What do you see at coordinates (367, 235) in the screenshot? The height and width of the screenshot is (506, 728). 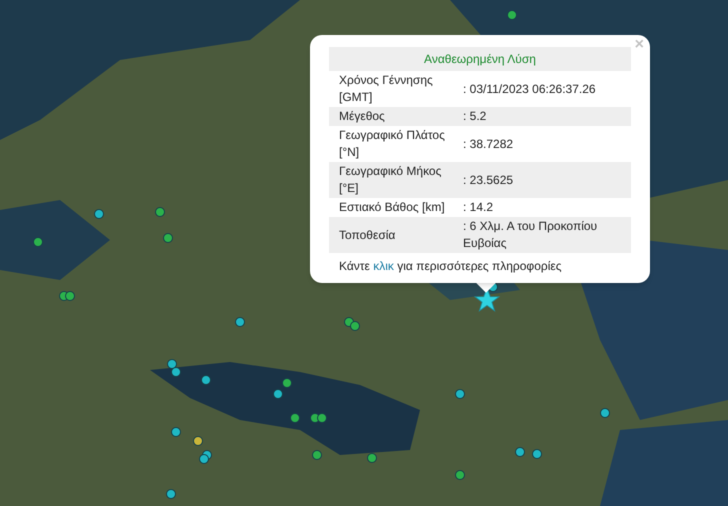 I see `field-label: Τοποθεσία` at bounding box center [367, 235].